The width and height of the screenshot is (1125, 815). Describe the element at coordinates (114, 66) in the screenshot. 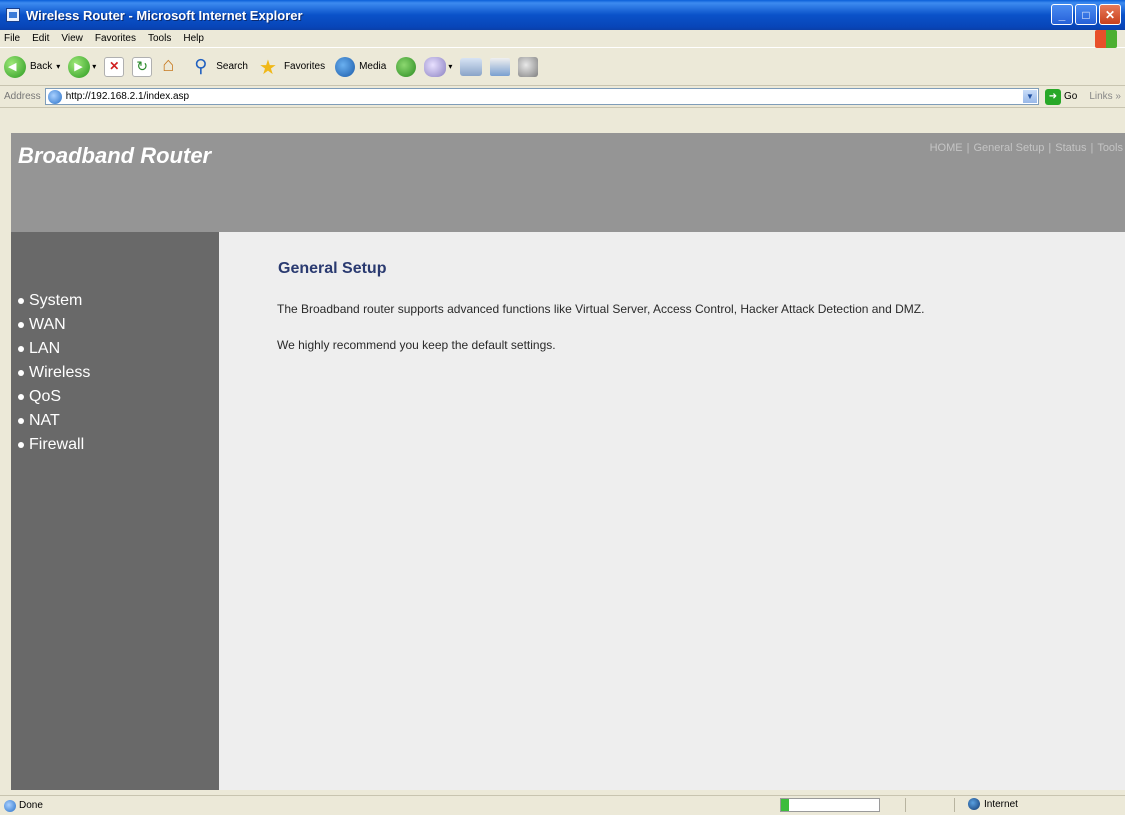

I see `stop-button` at that location.